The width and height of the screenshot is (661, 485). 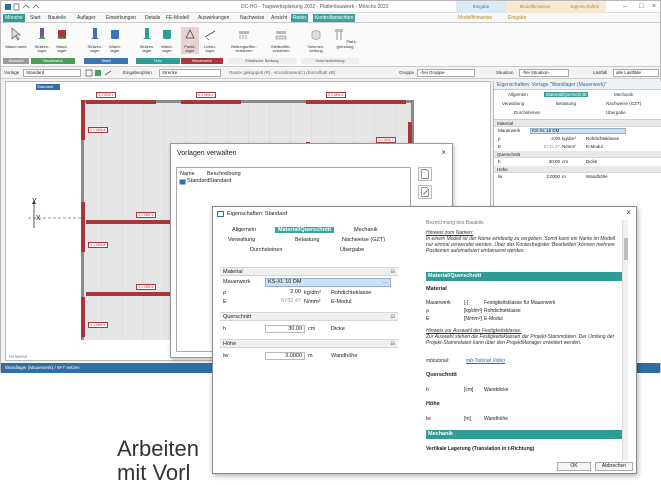 I want to click on ribbon-btn-wandlager-mw: Wand-lager, so click(x=62, y=40).